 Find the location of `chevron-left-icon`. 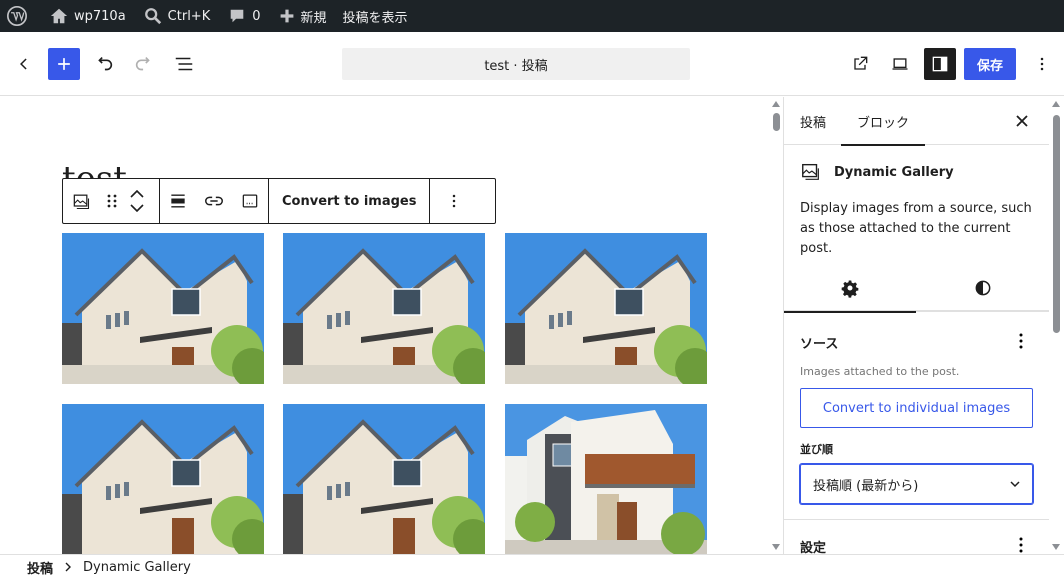

chevron-left-icon is located at coordinates (23, 64).